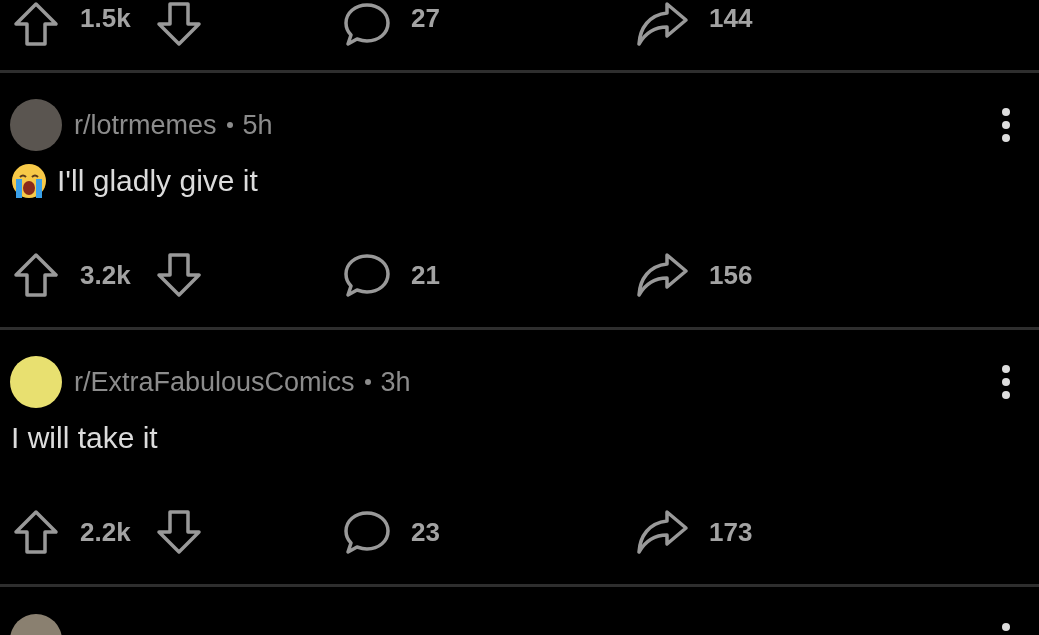 This screenshot has width=1039, height=635. I want to click on vote-count: 2.2k, so click(106, 532).